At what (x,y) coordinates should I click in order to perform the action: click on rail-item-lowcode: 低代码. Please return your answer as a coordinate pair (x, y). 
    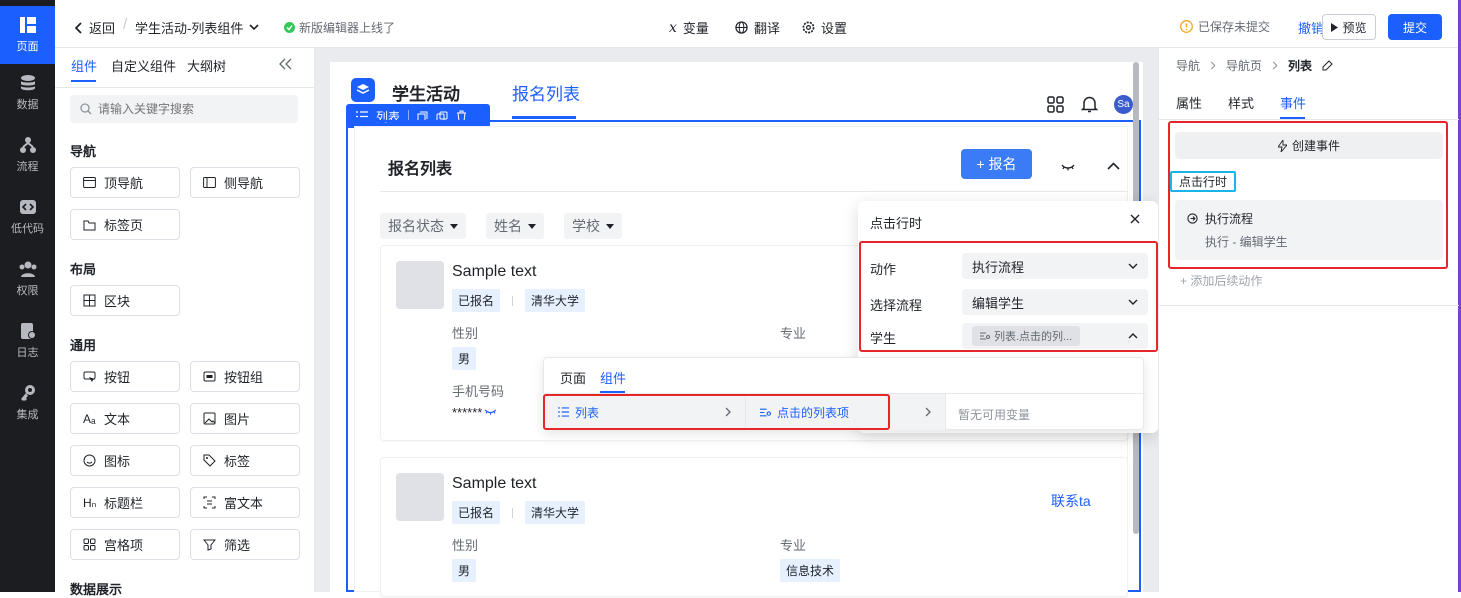
    Looking at the image, I should click on (27, 217).